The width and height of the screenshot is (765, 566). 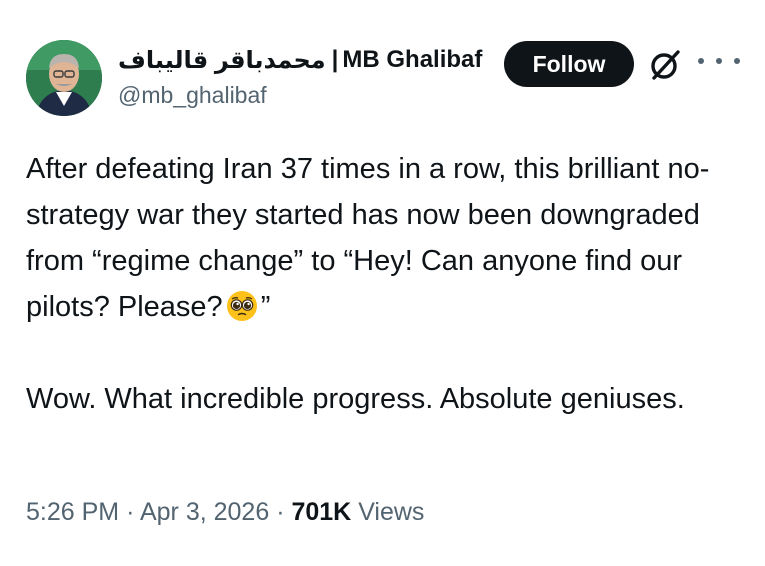 I want to click on pleading-face-emoji, so click(x=241, y=306).